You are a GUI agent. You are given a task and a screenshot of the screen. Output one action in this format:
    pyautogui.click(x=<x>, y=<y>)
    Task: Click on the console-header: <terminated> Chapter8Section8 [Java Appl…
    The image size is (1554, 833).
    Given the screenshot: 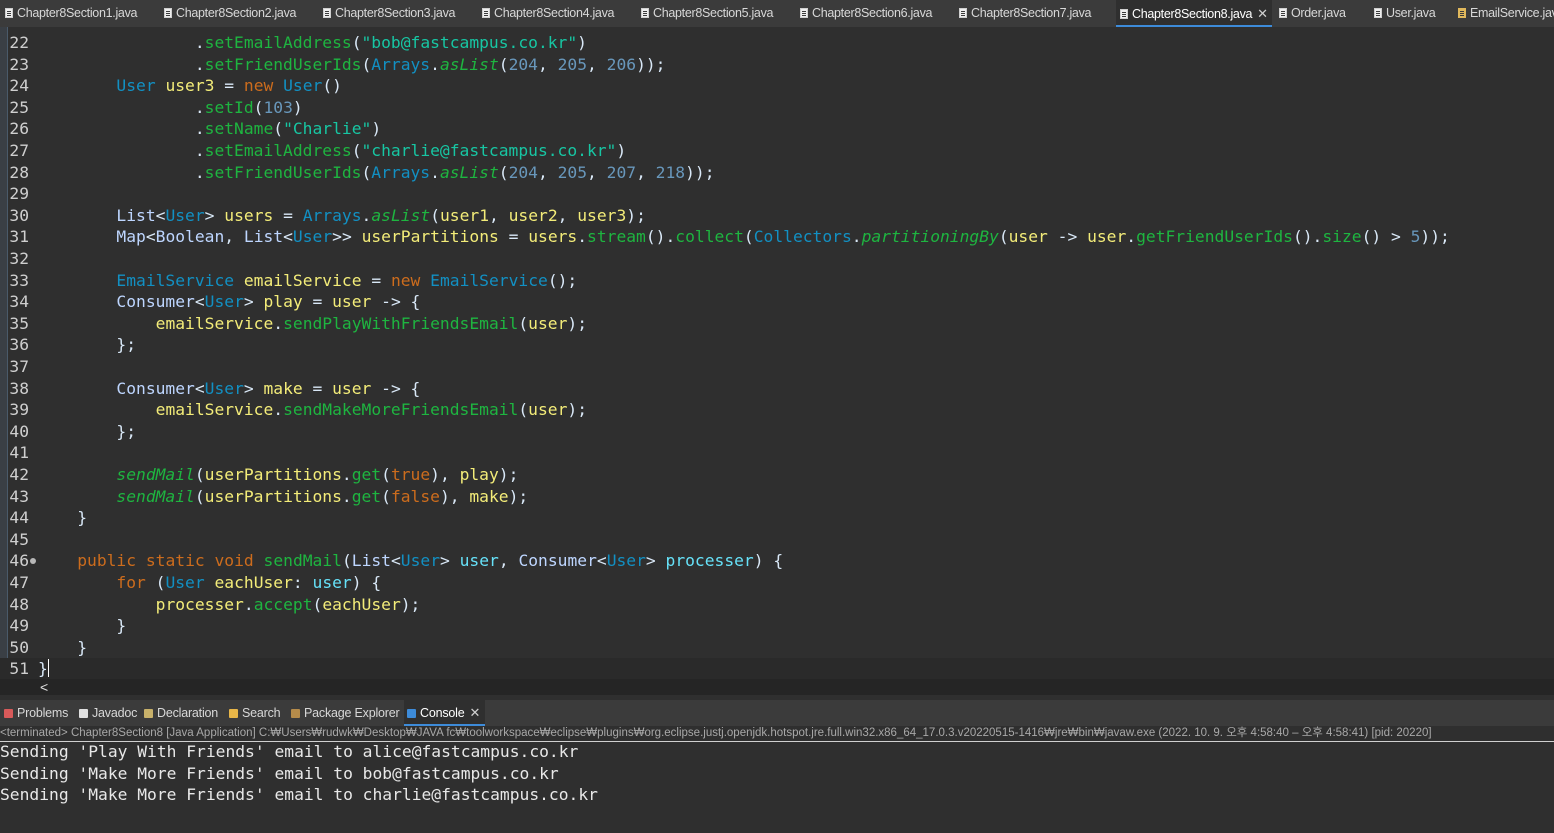 What is the action you would take?
    pyautogui.click(x=777, y=734)
    